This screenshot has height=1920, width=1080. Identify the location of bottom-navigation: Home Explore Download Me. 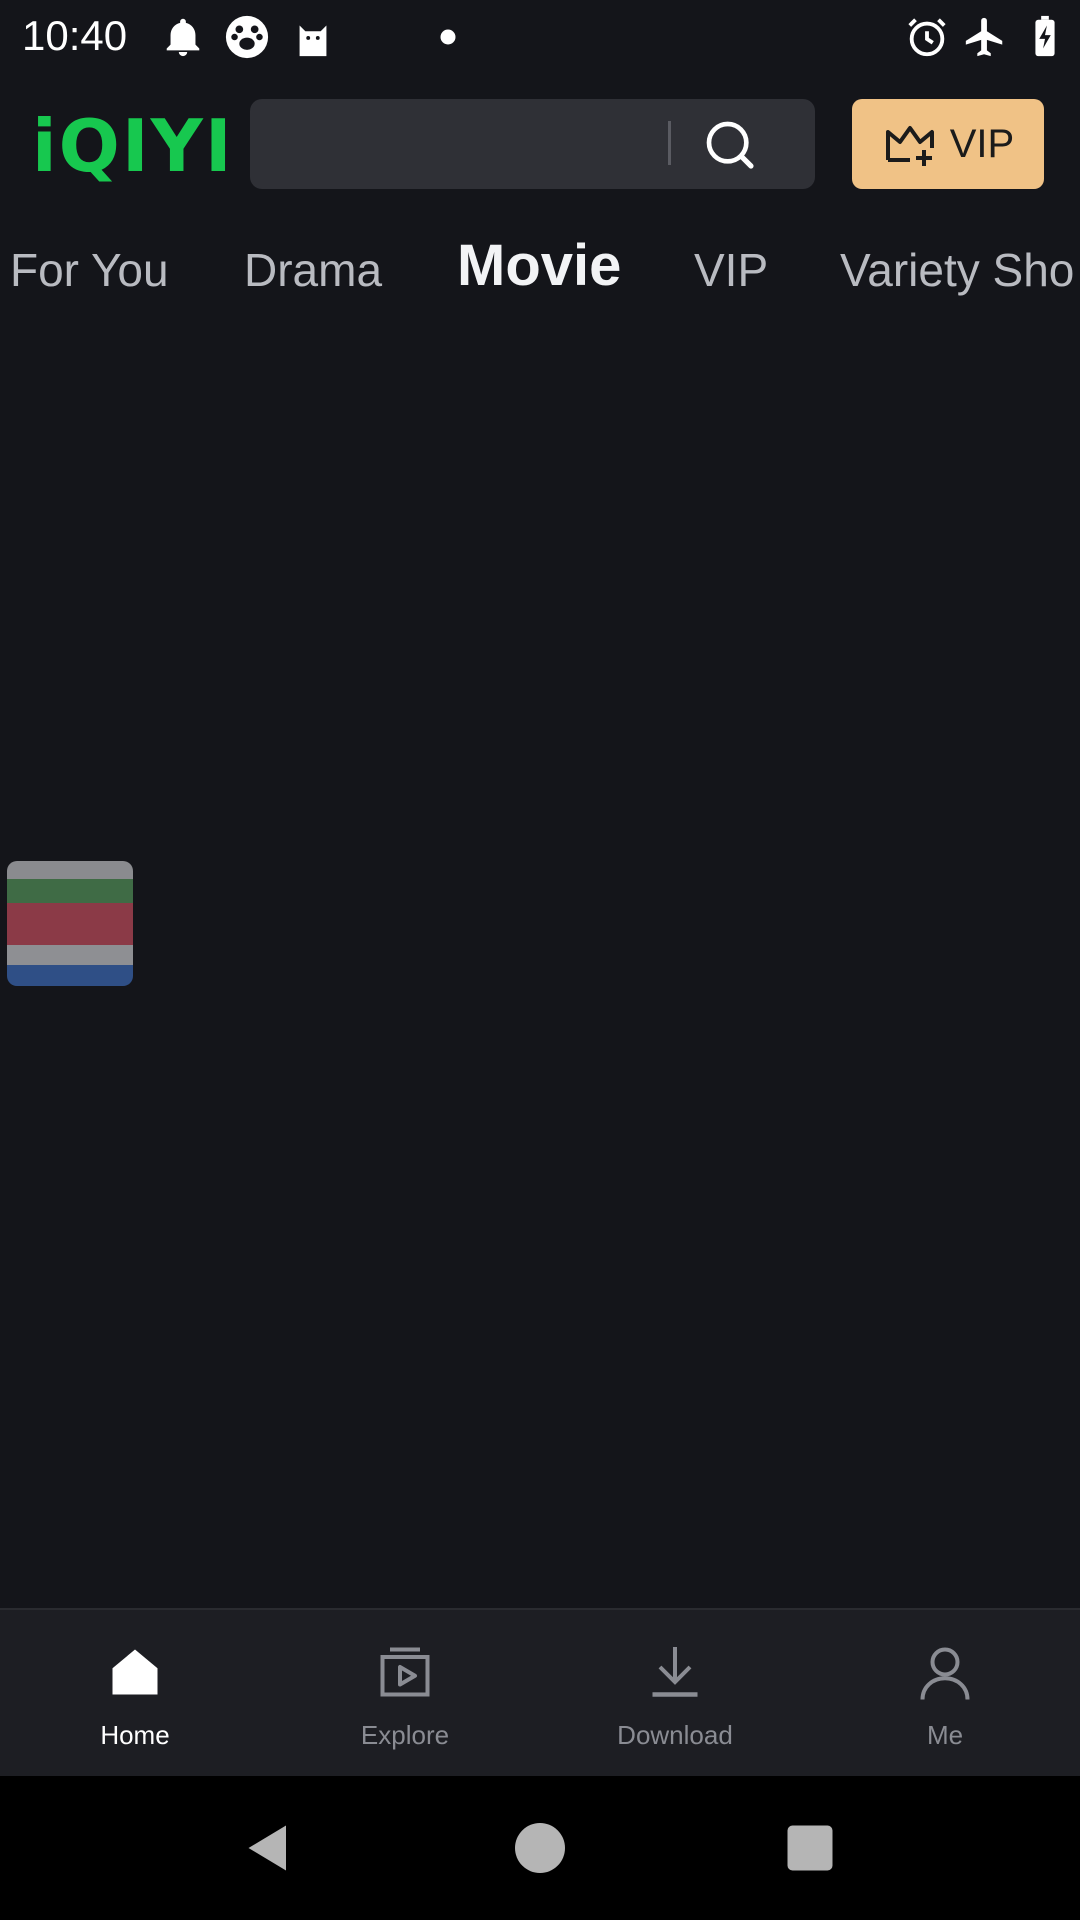
(540, 1693).